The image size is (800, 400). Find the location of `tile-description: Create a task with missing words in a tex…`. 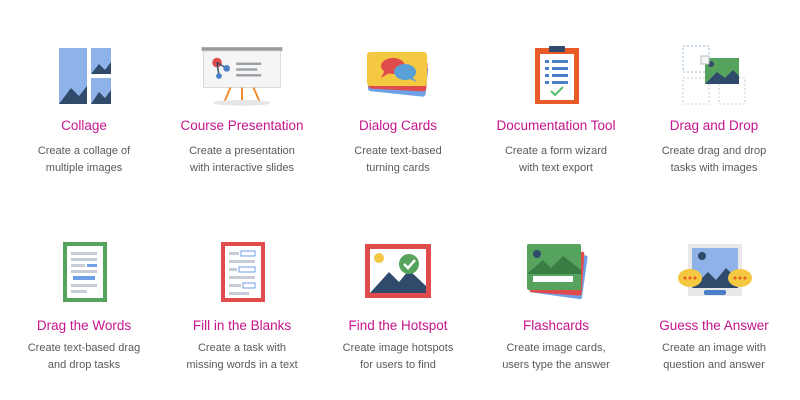

tile-description: Create a task with missing words in a tex… is located at coordinates (242, 356).